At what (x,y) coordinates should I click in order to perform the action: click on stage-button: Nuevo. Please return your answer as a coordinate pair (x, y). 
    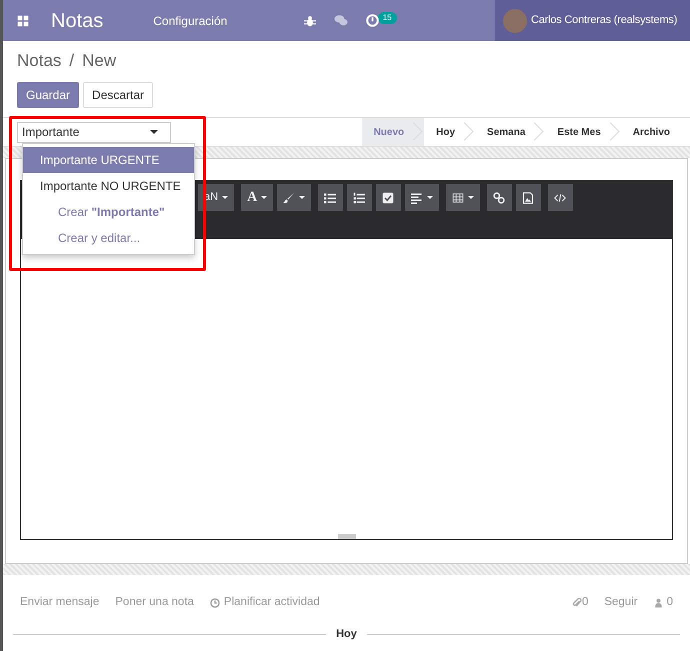
    Looking at the image, I should click on (393, 132).